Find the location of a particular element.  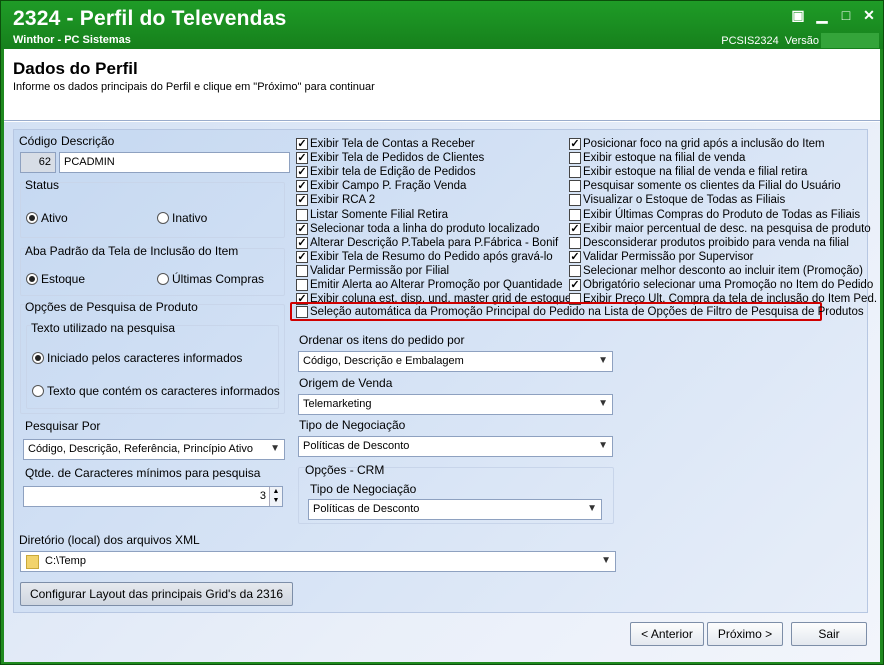

checkbox-item: Exibir estoque na filial de venda is located at coordinates (657, 158).